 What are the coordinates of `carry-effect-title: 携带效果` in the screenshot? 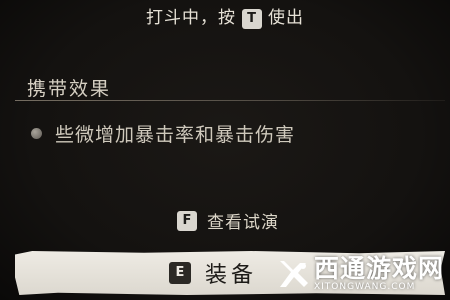 It's located at (69, 89).